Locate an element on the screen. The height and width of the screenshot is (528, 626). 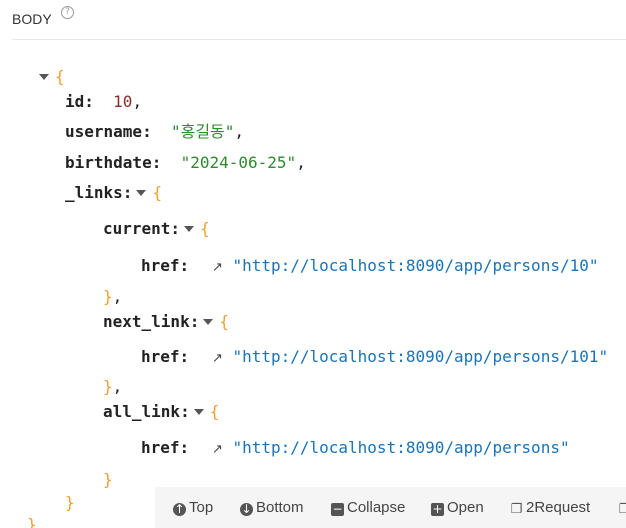
root-open-brace: { is located at coordinates (60, 76).